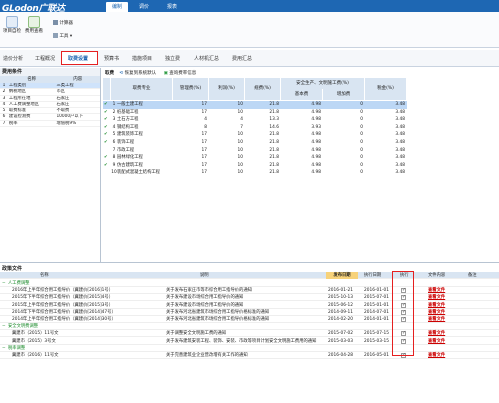 This screenshot has height=403, width=499. Describe the element at coordinates (172, 58) in the screenshot. I see `tab-independent-fee: 独立费` at that location.